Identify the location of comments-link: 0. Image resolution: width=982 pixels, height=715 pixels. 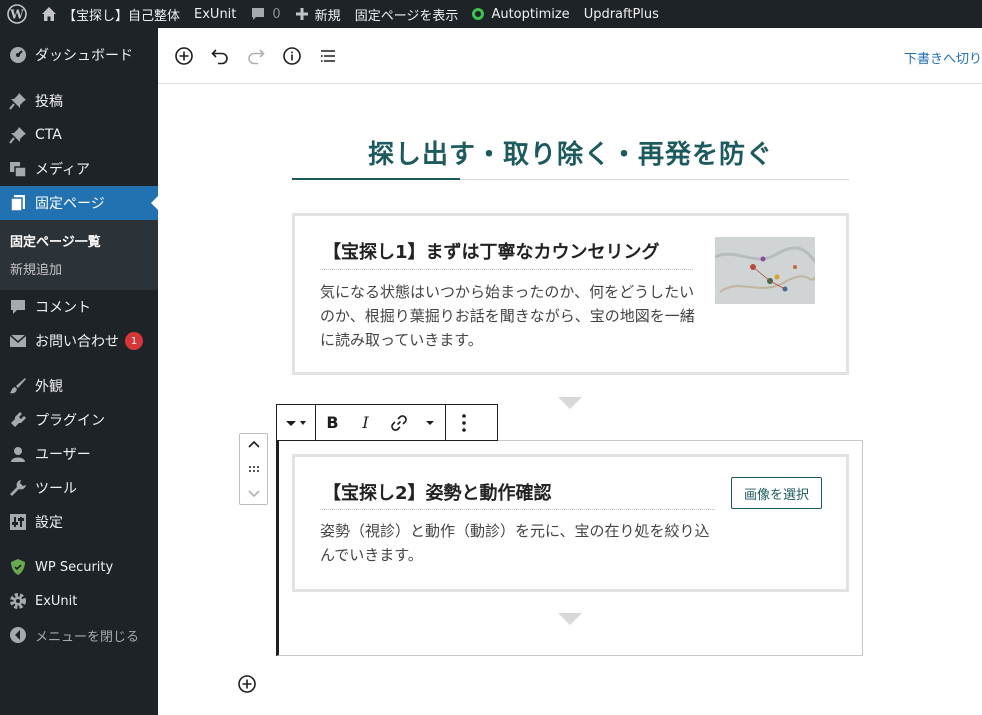
(265, 14).